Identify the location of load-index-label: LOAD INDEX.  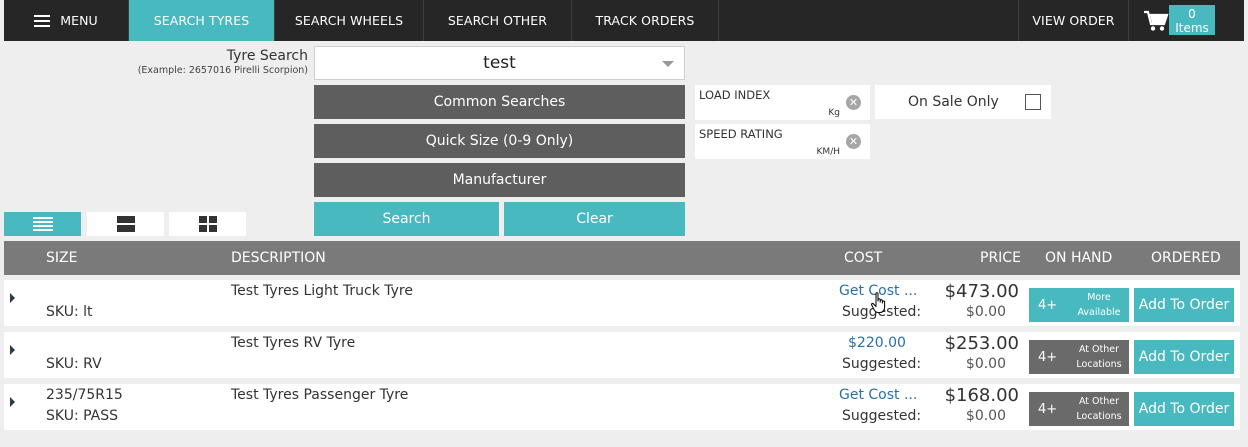
(735, 95).